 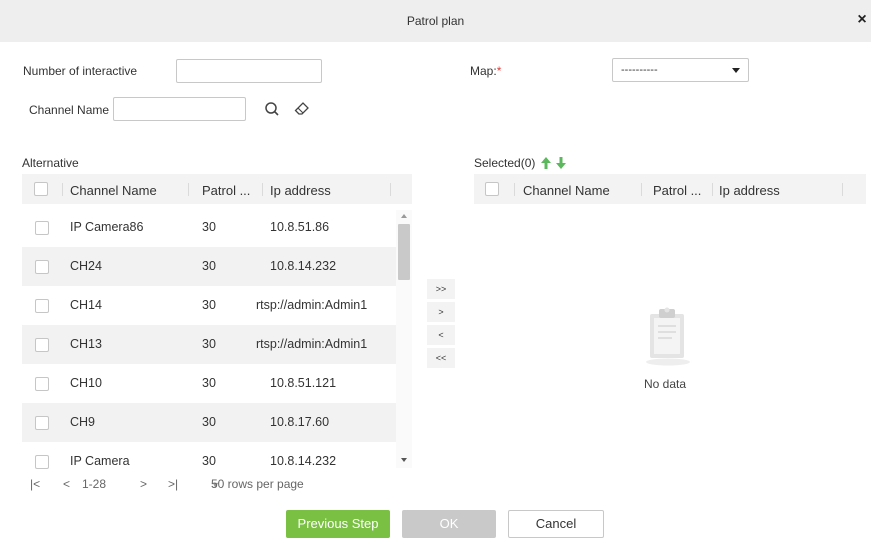 I want to click on clipboard-icon, so click(x=668, y=336).